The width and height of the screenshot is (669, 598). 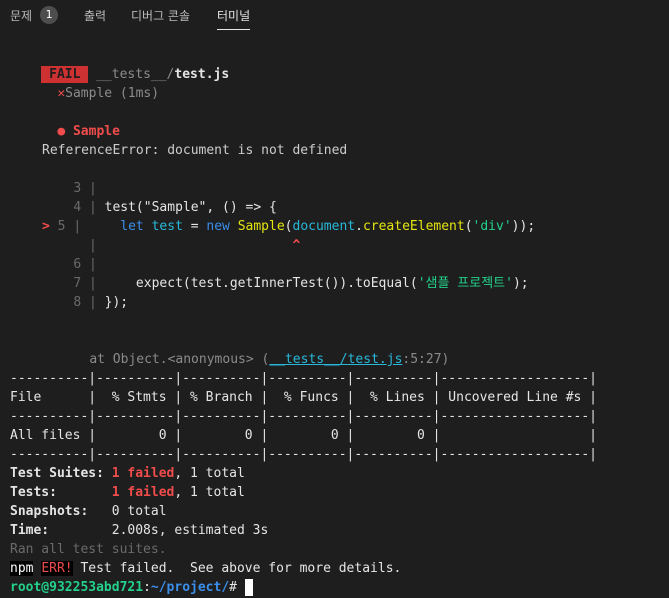 I want to click on tab-output-label: 출력, so click(x=95, y=15).